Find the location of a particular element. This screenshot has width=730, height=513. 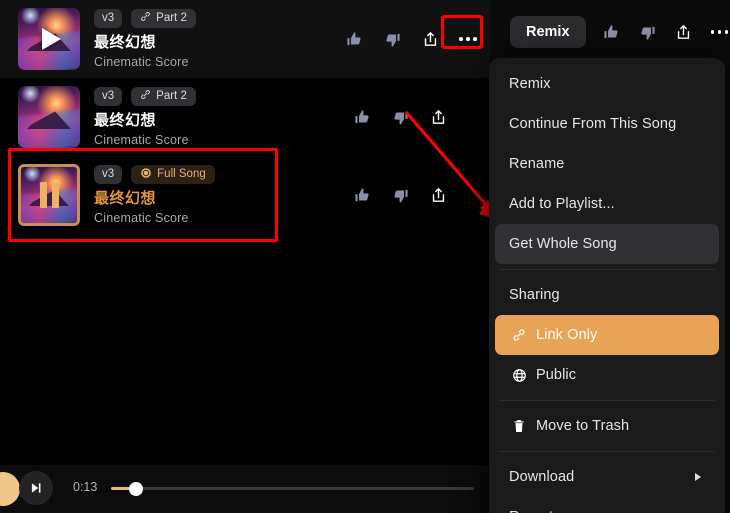

chevron-right-icon is located at coordinates (698, 477).